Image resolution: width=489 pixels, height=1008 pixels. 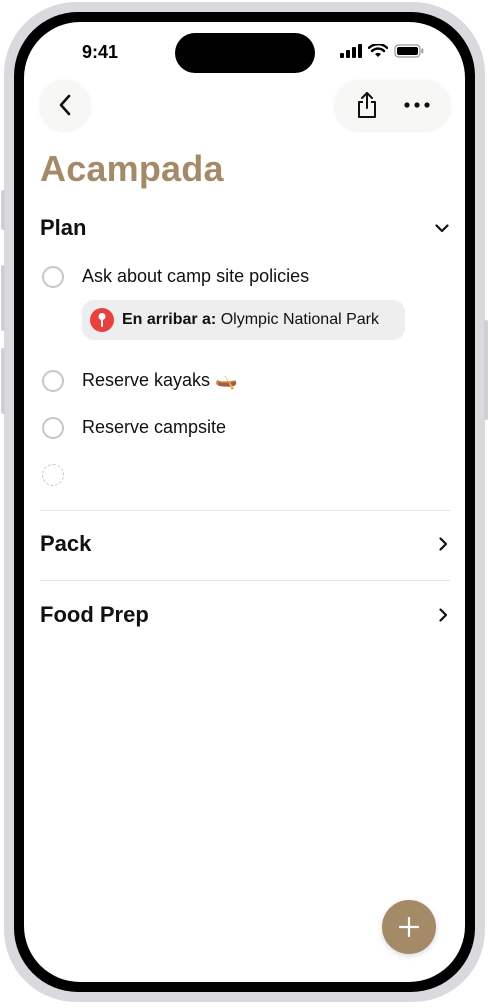 What do you see at coordinates (245, 229) in the screenshot?
I see `section-header-plan: Plan` at bounding box center [245, 229].